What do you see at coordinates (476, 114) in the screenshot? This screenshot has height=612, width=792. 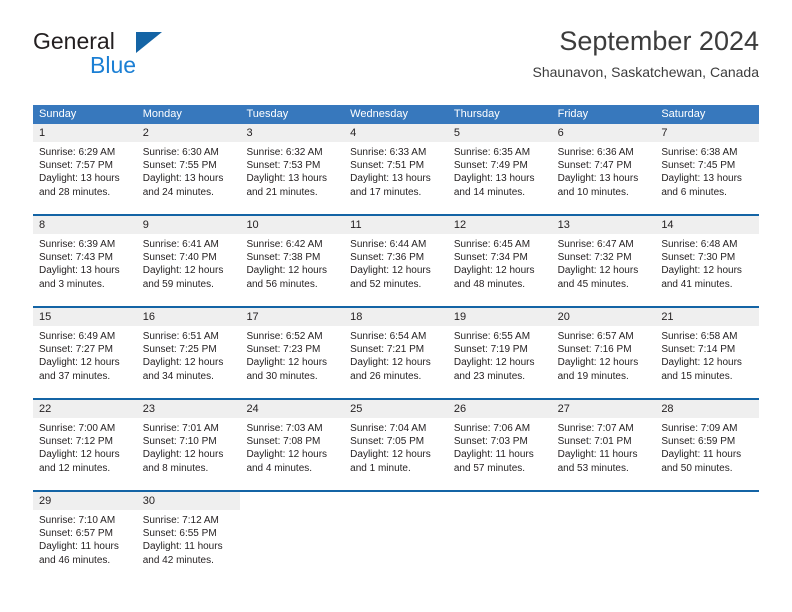 I see `weekday-header-thursday: Thursday` at bounding box center [476, 114].